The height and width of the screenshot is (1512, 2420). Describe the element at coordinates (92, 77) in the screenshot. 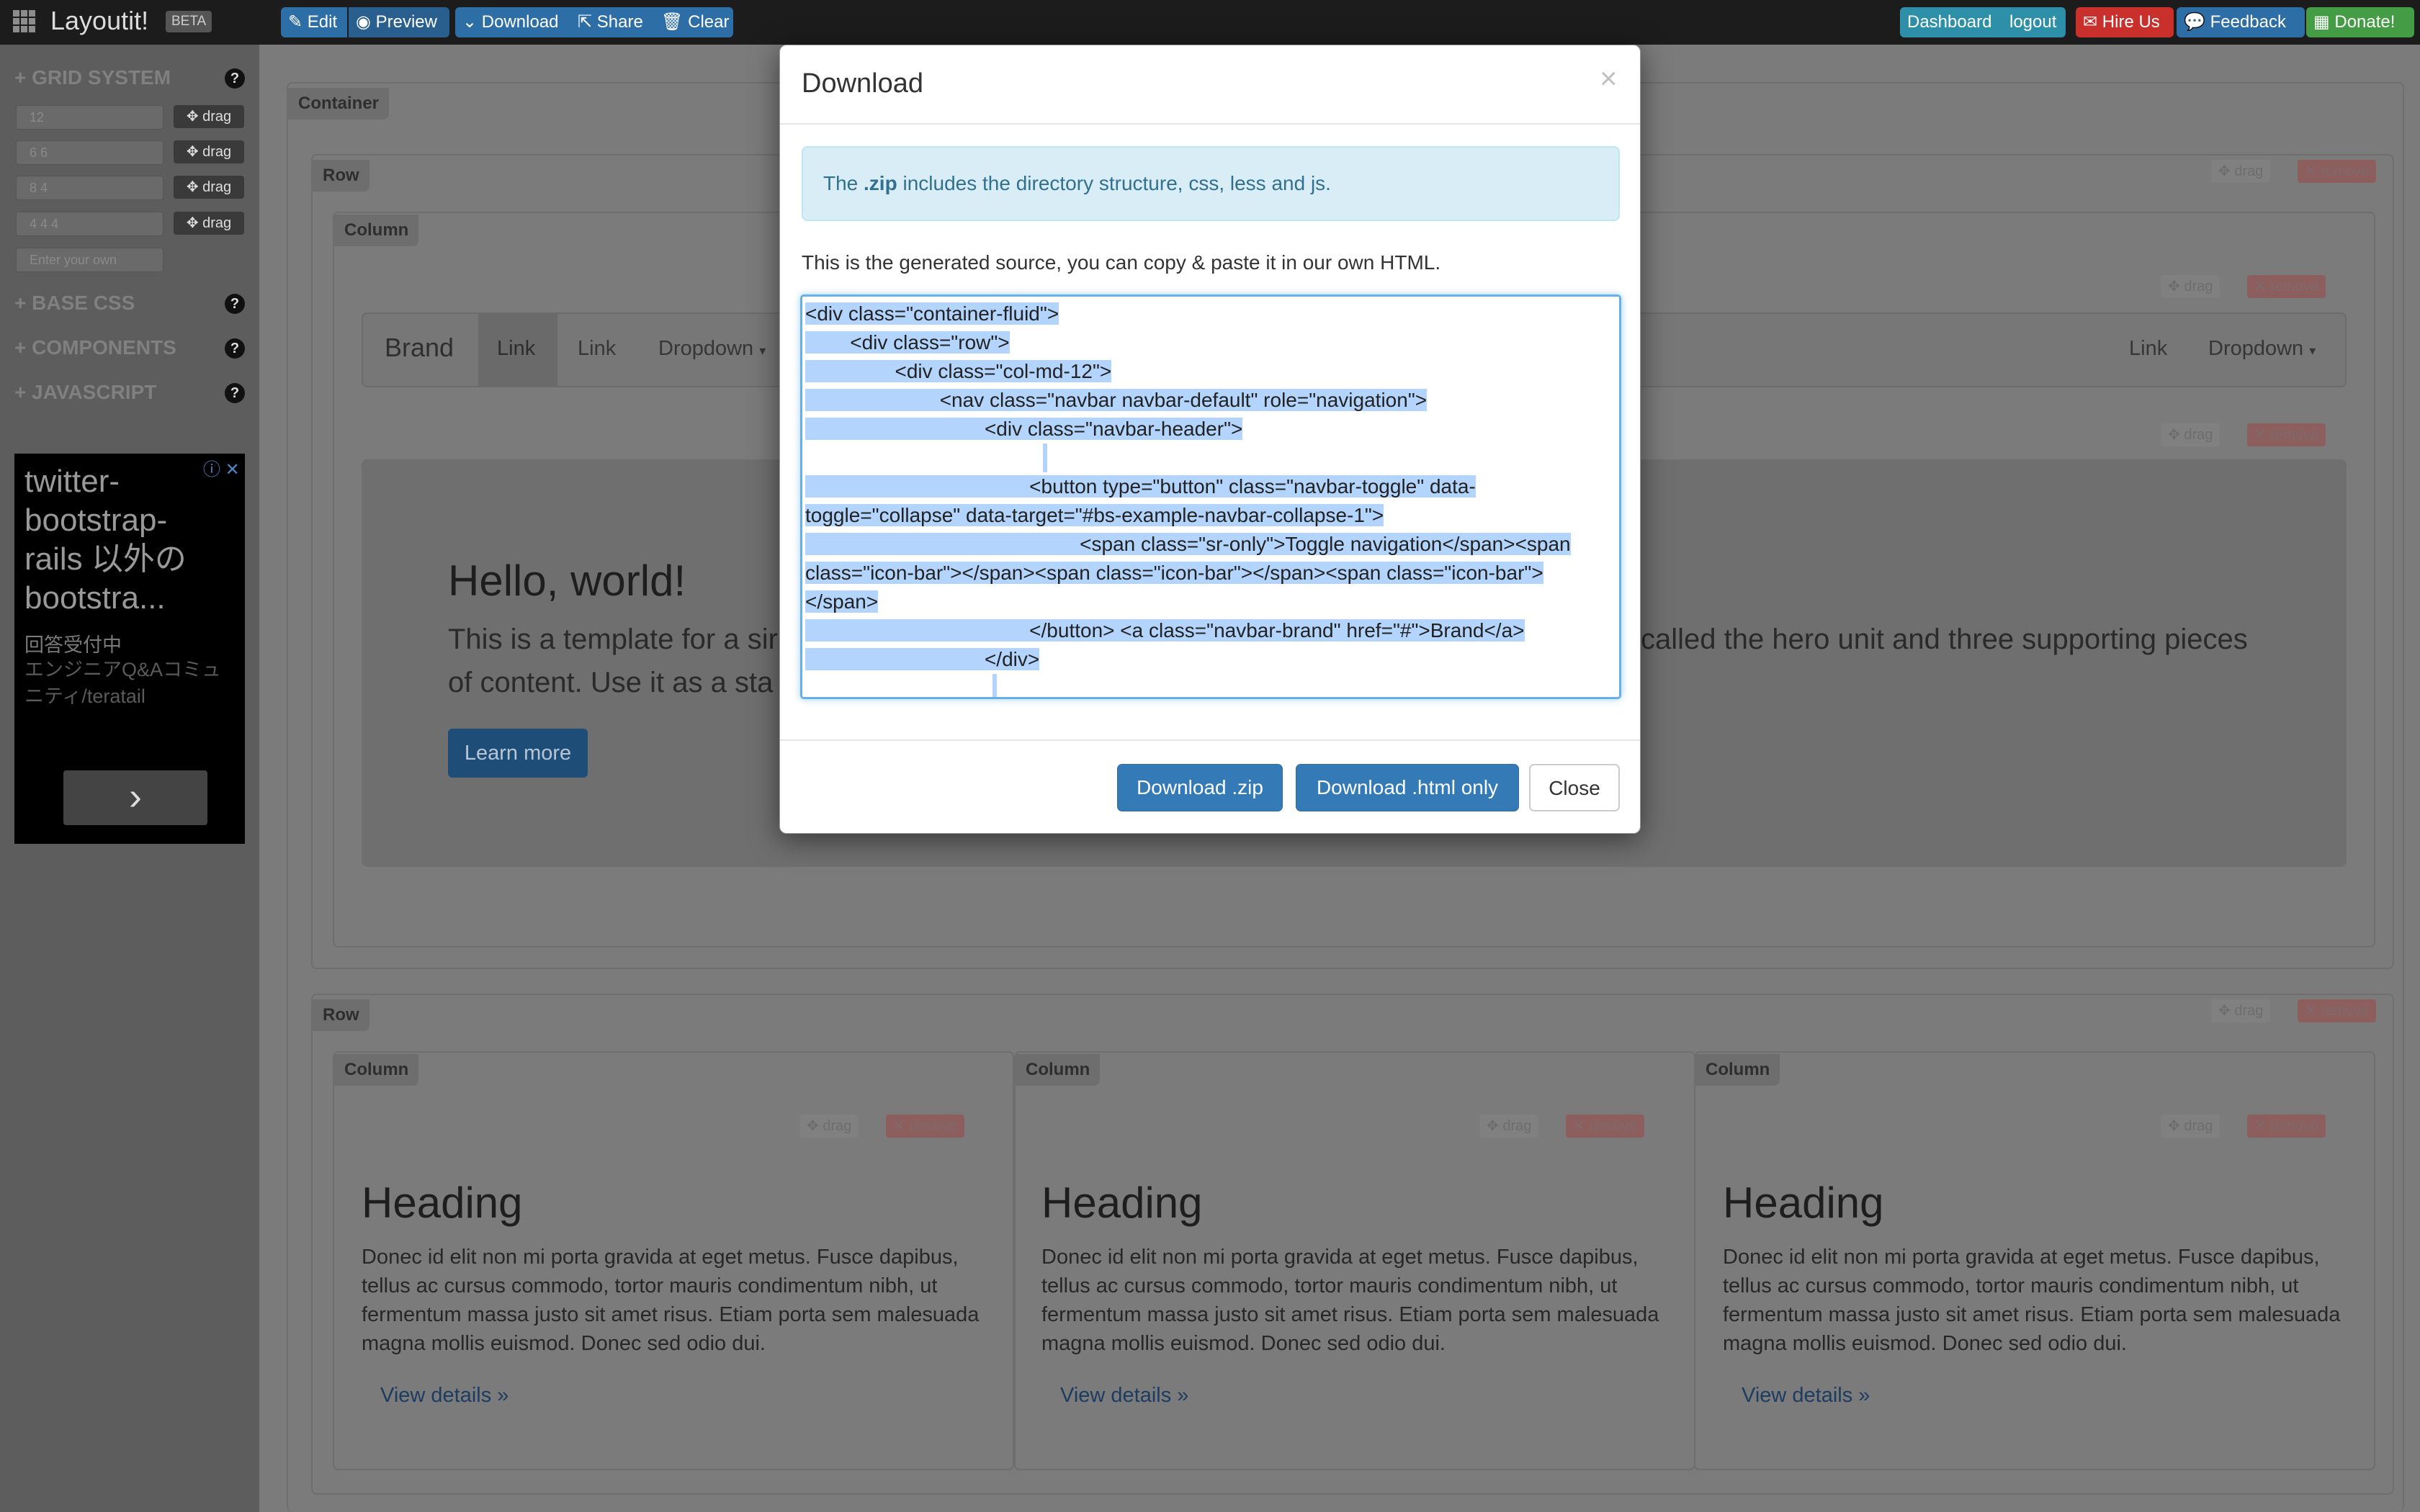

I see `sidebar-section-grid-system: + GRID SYSTEM` at that location.